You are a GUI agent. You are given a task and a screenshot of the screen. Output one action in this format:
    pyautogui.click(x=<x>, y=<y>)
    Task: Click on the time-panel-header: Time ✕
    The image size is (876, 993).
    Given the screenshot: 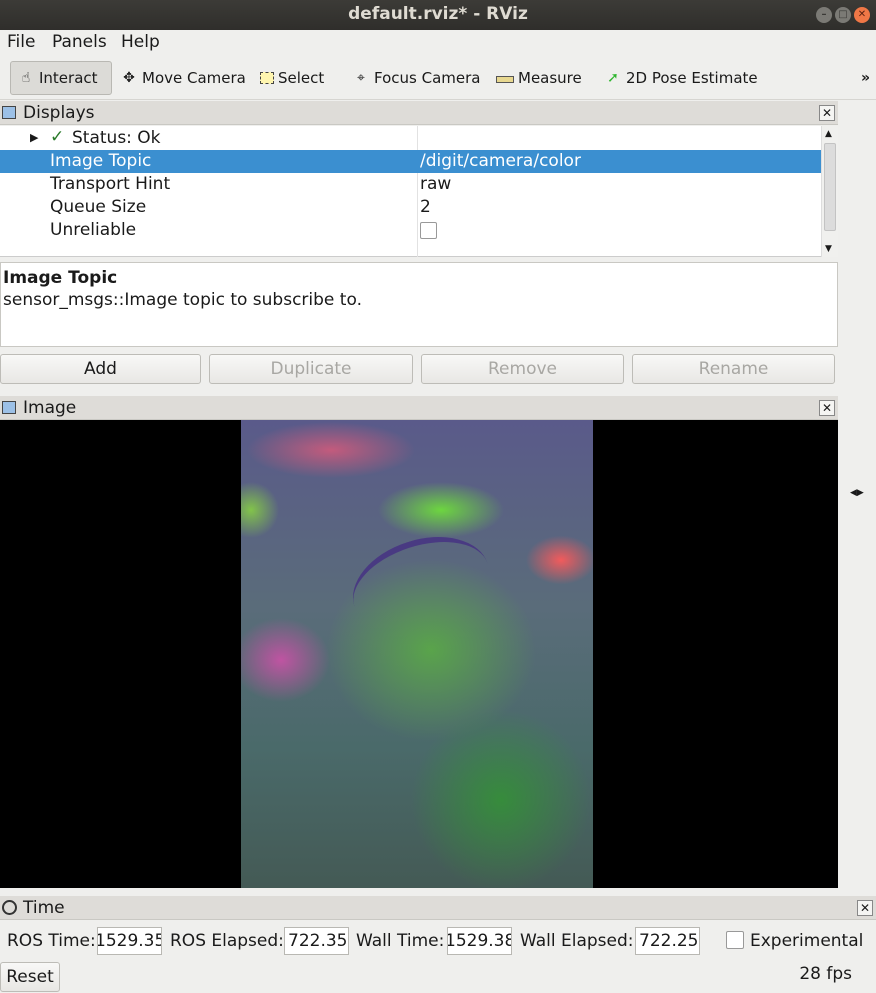 What is the action you would take?
    pyautogui.click(x=438, y=908)
    